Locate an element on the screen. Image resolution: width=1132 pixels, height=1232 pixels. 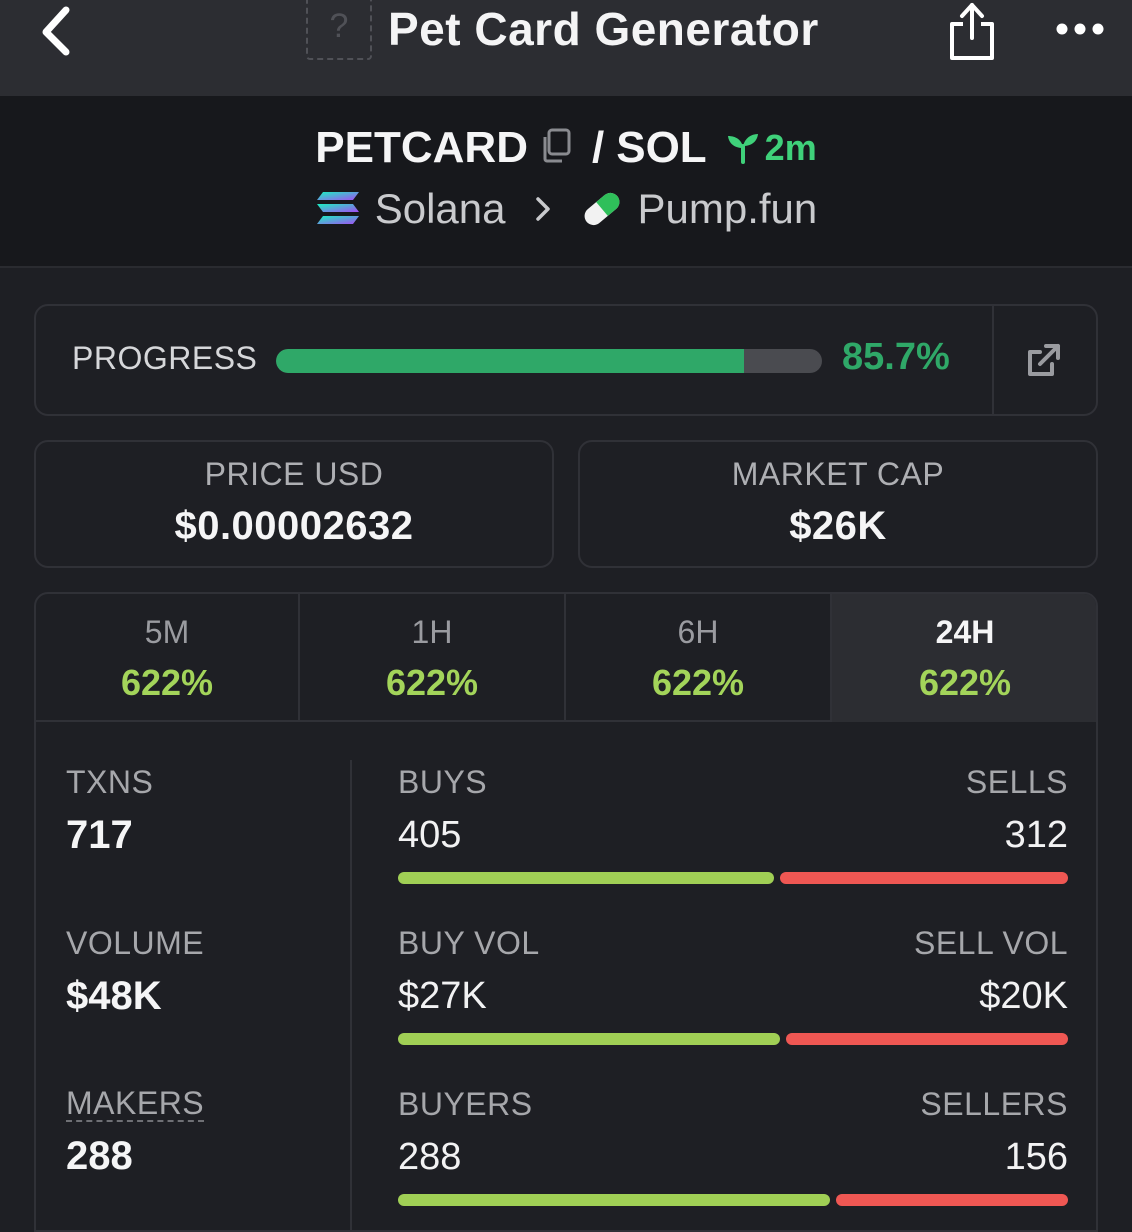
tab-1h: 1H 622% is located at coordinates (433, 658).